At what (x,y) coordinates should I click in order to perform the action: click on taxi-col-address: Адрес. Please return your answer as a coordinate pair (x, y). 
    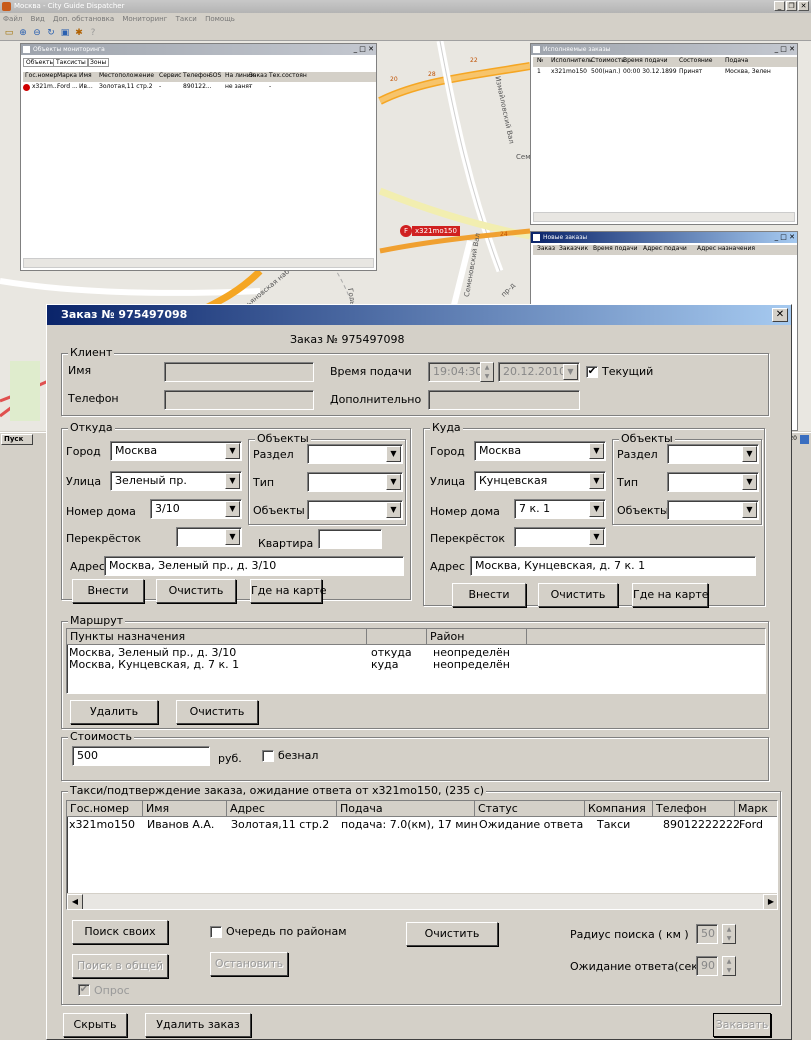
    Looking at the image, I should click on (282, 809).